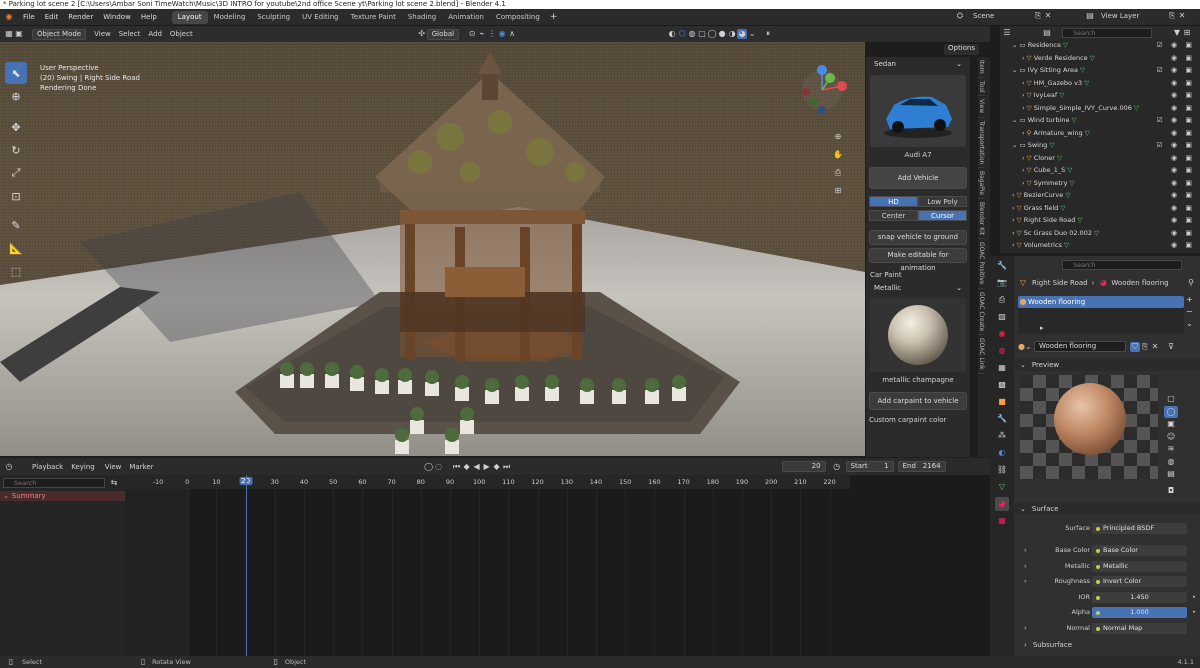 This screenshot has width=1200, height=668. I want to click on material-slot-list: ● Wooden flooring ▸, so click(1101, 315).